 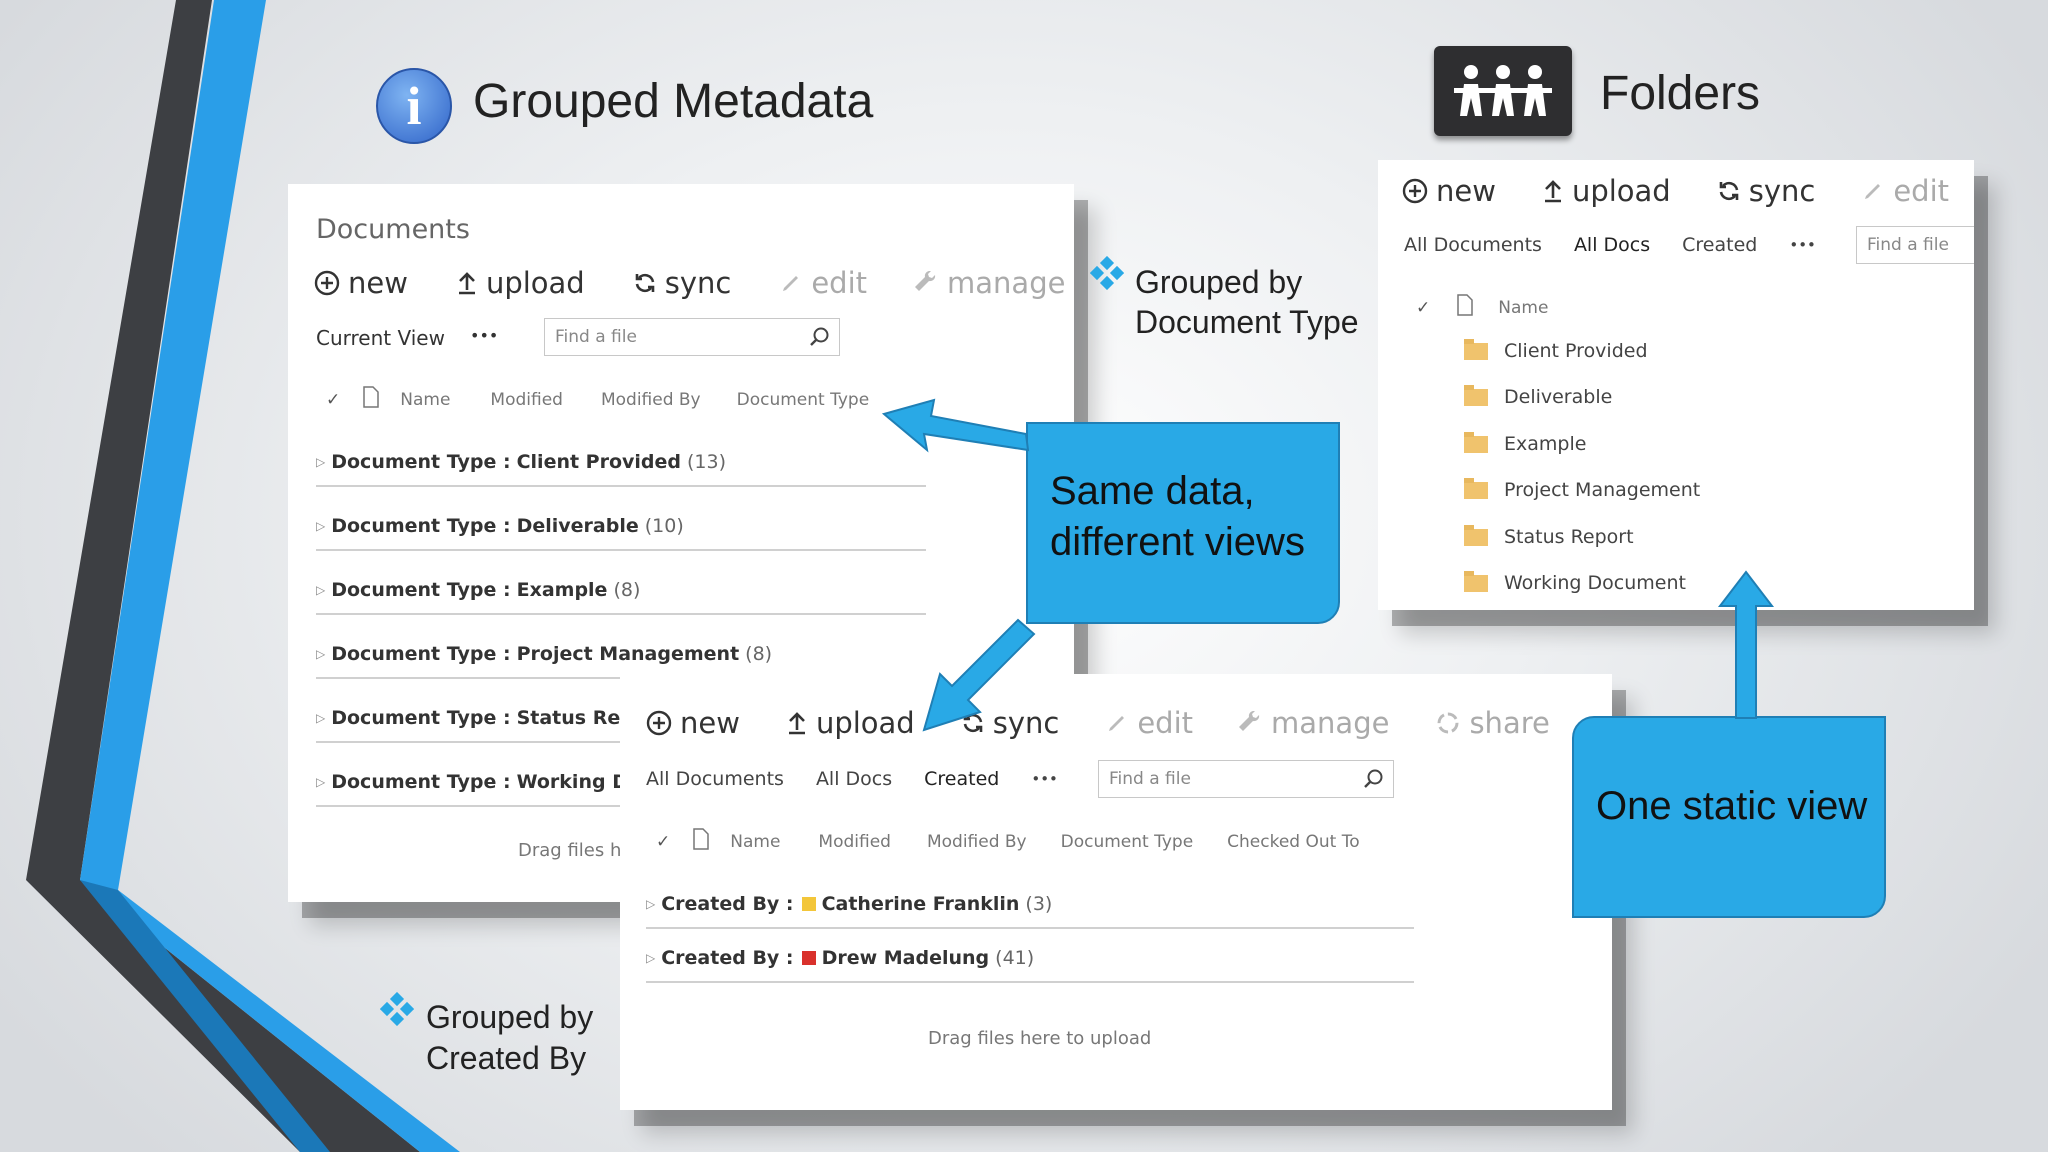 I want to click on folder-item: Working Document, so click(x=1575, y=582).